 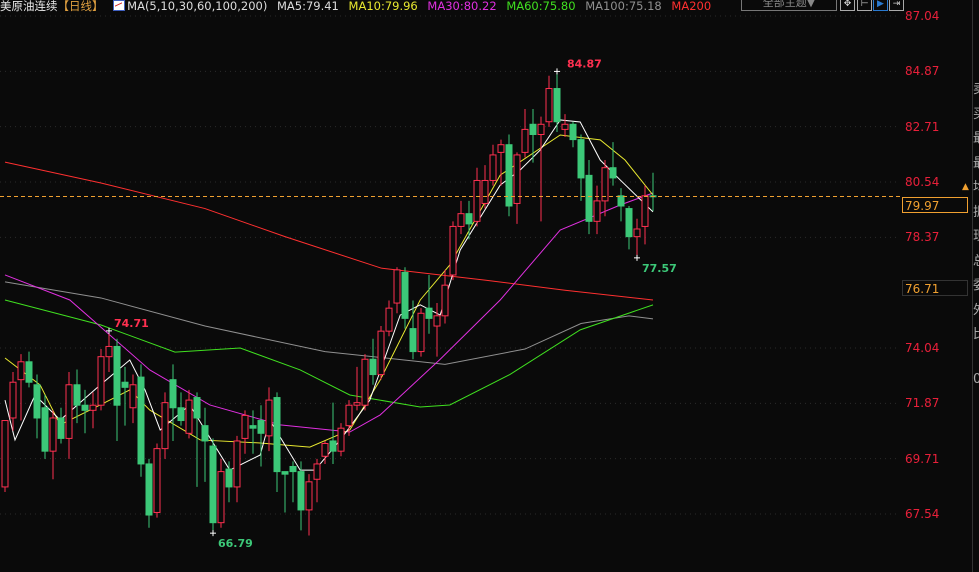 I want to click on ma-chart-icon, so click(x=119, y=5).